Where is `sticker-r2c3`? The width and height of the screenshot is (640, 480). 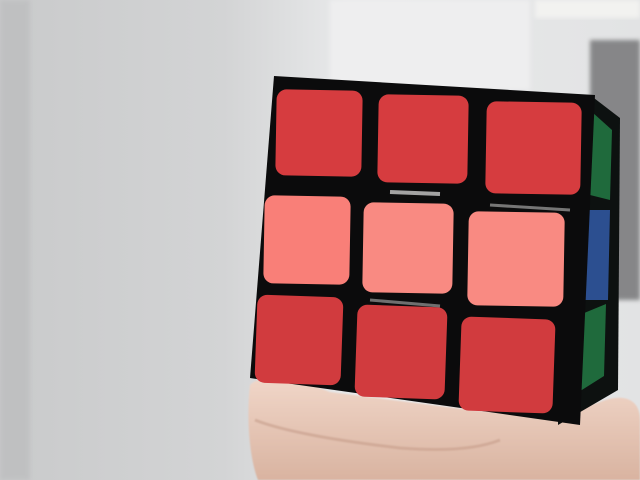
sticker-r2c3 is located at coordinates (516, 259).